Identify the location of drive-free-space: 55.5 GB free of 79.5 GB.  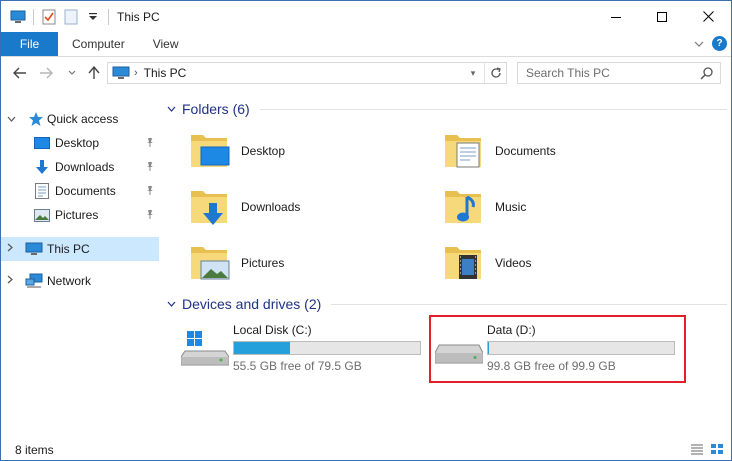
(297, 366).